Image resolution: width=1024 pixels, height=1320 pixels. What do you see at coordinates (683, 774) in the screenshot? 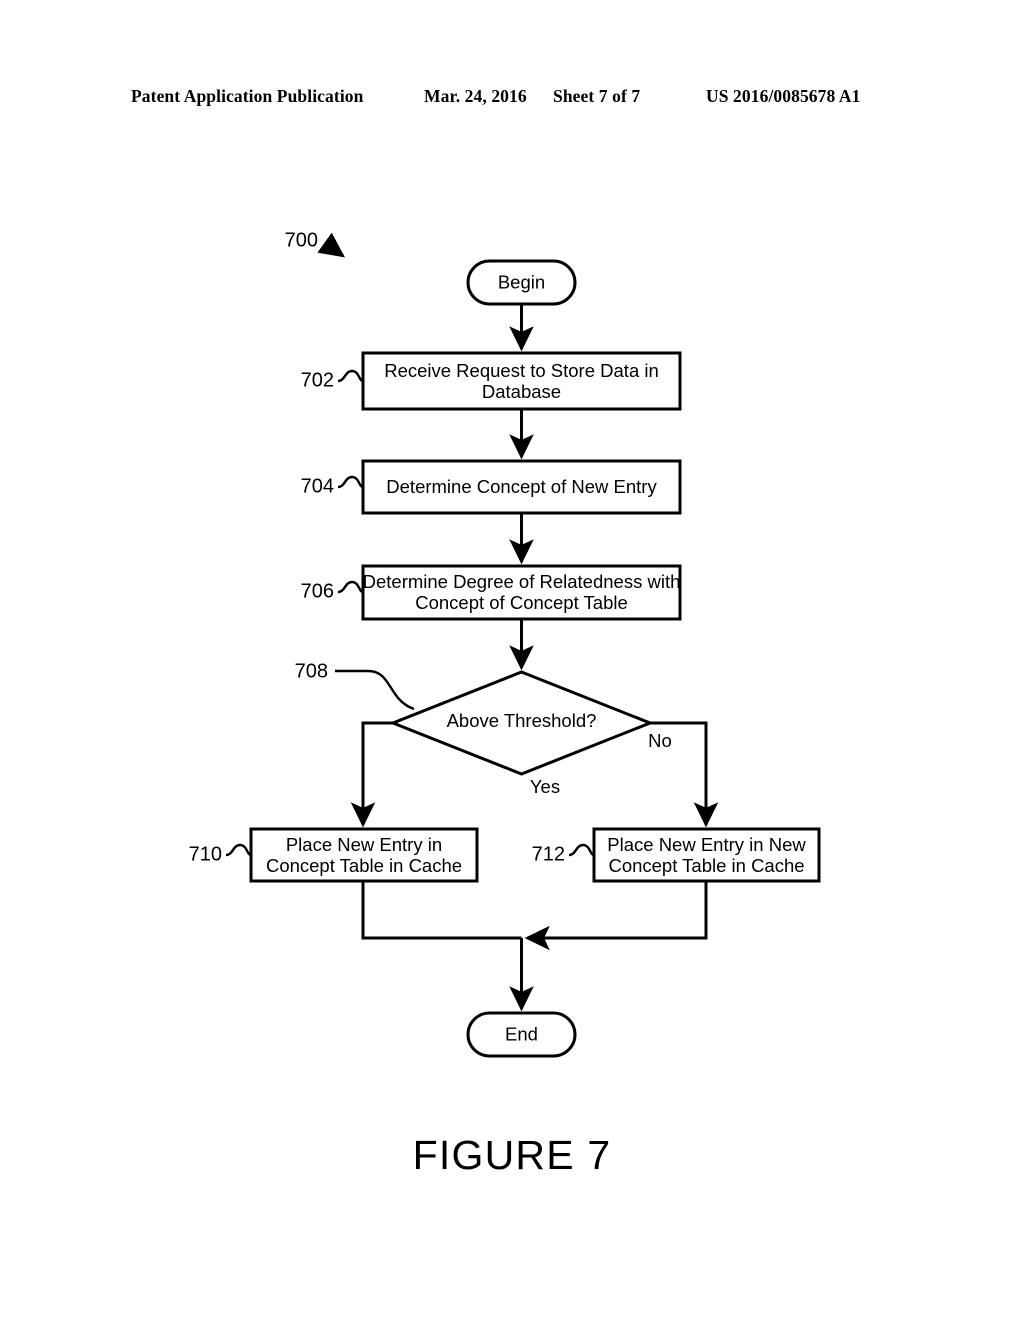
I see `edge-no-branch: No` at bounding box center [683, 774].